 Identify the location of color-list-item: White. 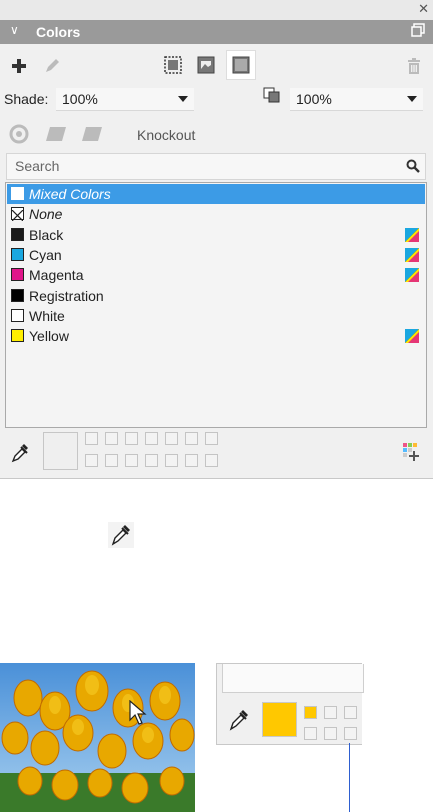
(216, 316).